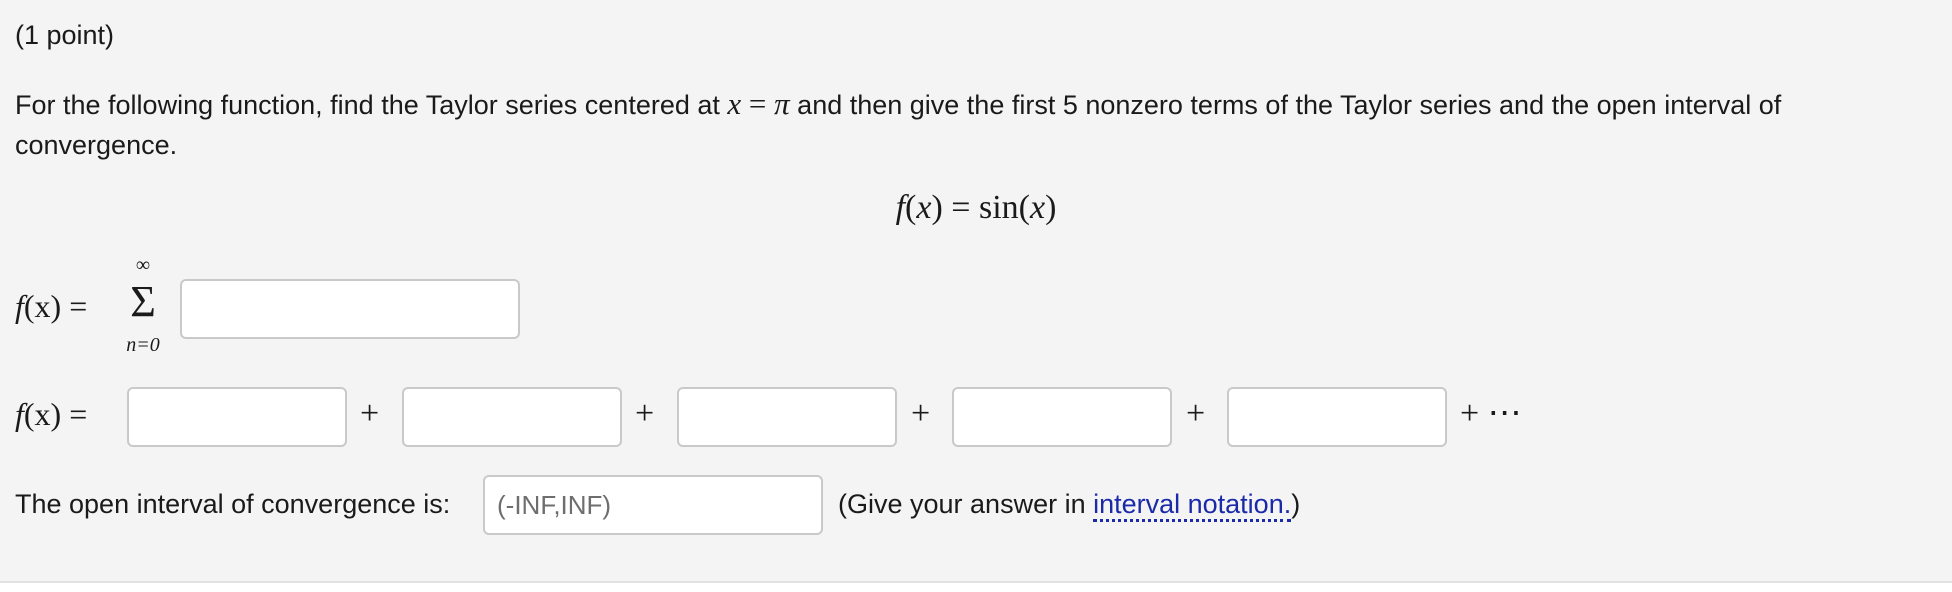  I want to click on summation-sign: ∞ Σ n=0, so click(143, 309).